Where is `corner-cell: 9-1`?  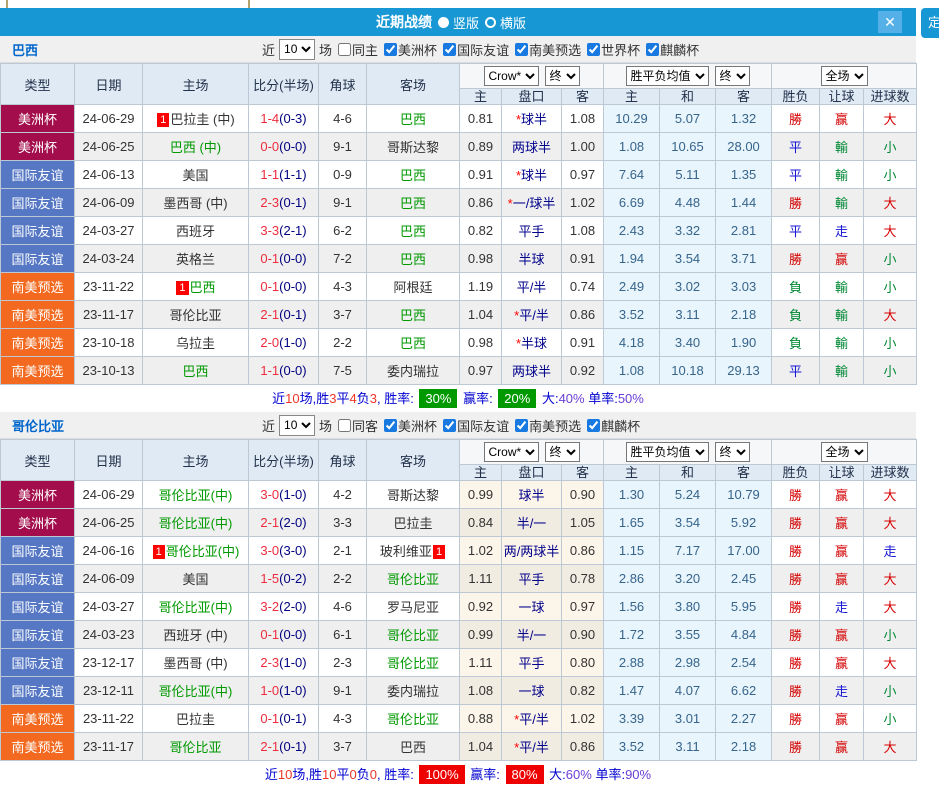 corner-cell: 9-1 is located at coordinates (342, 146).